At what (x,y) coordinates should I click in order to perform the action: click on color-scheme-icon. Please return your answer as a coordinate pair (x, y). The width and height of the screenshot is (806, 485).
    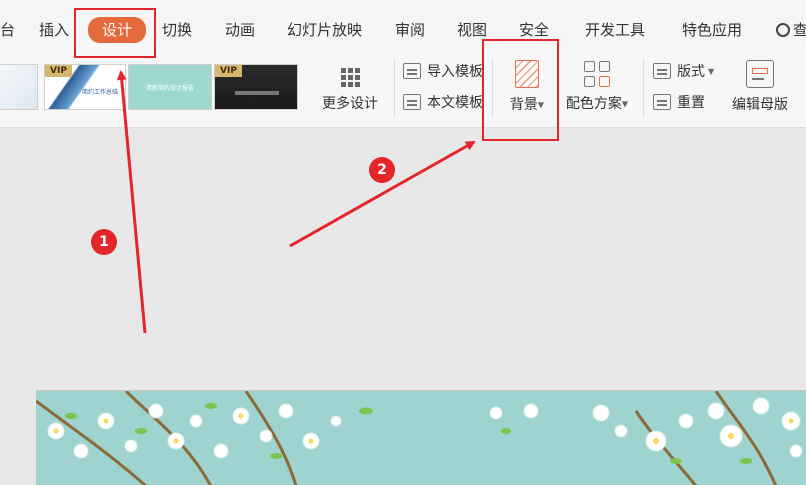
    Looking at the image, I should click on (597, 74).